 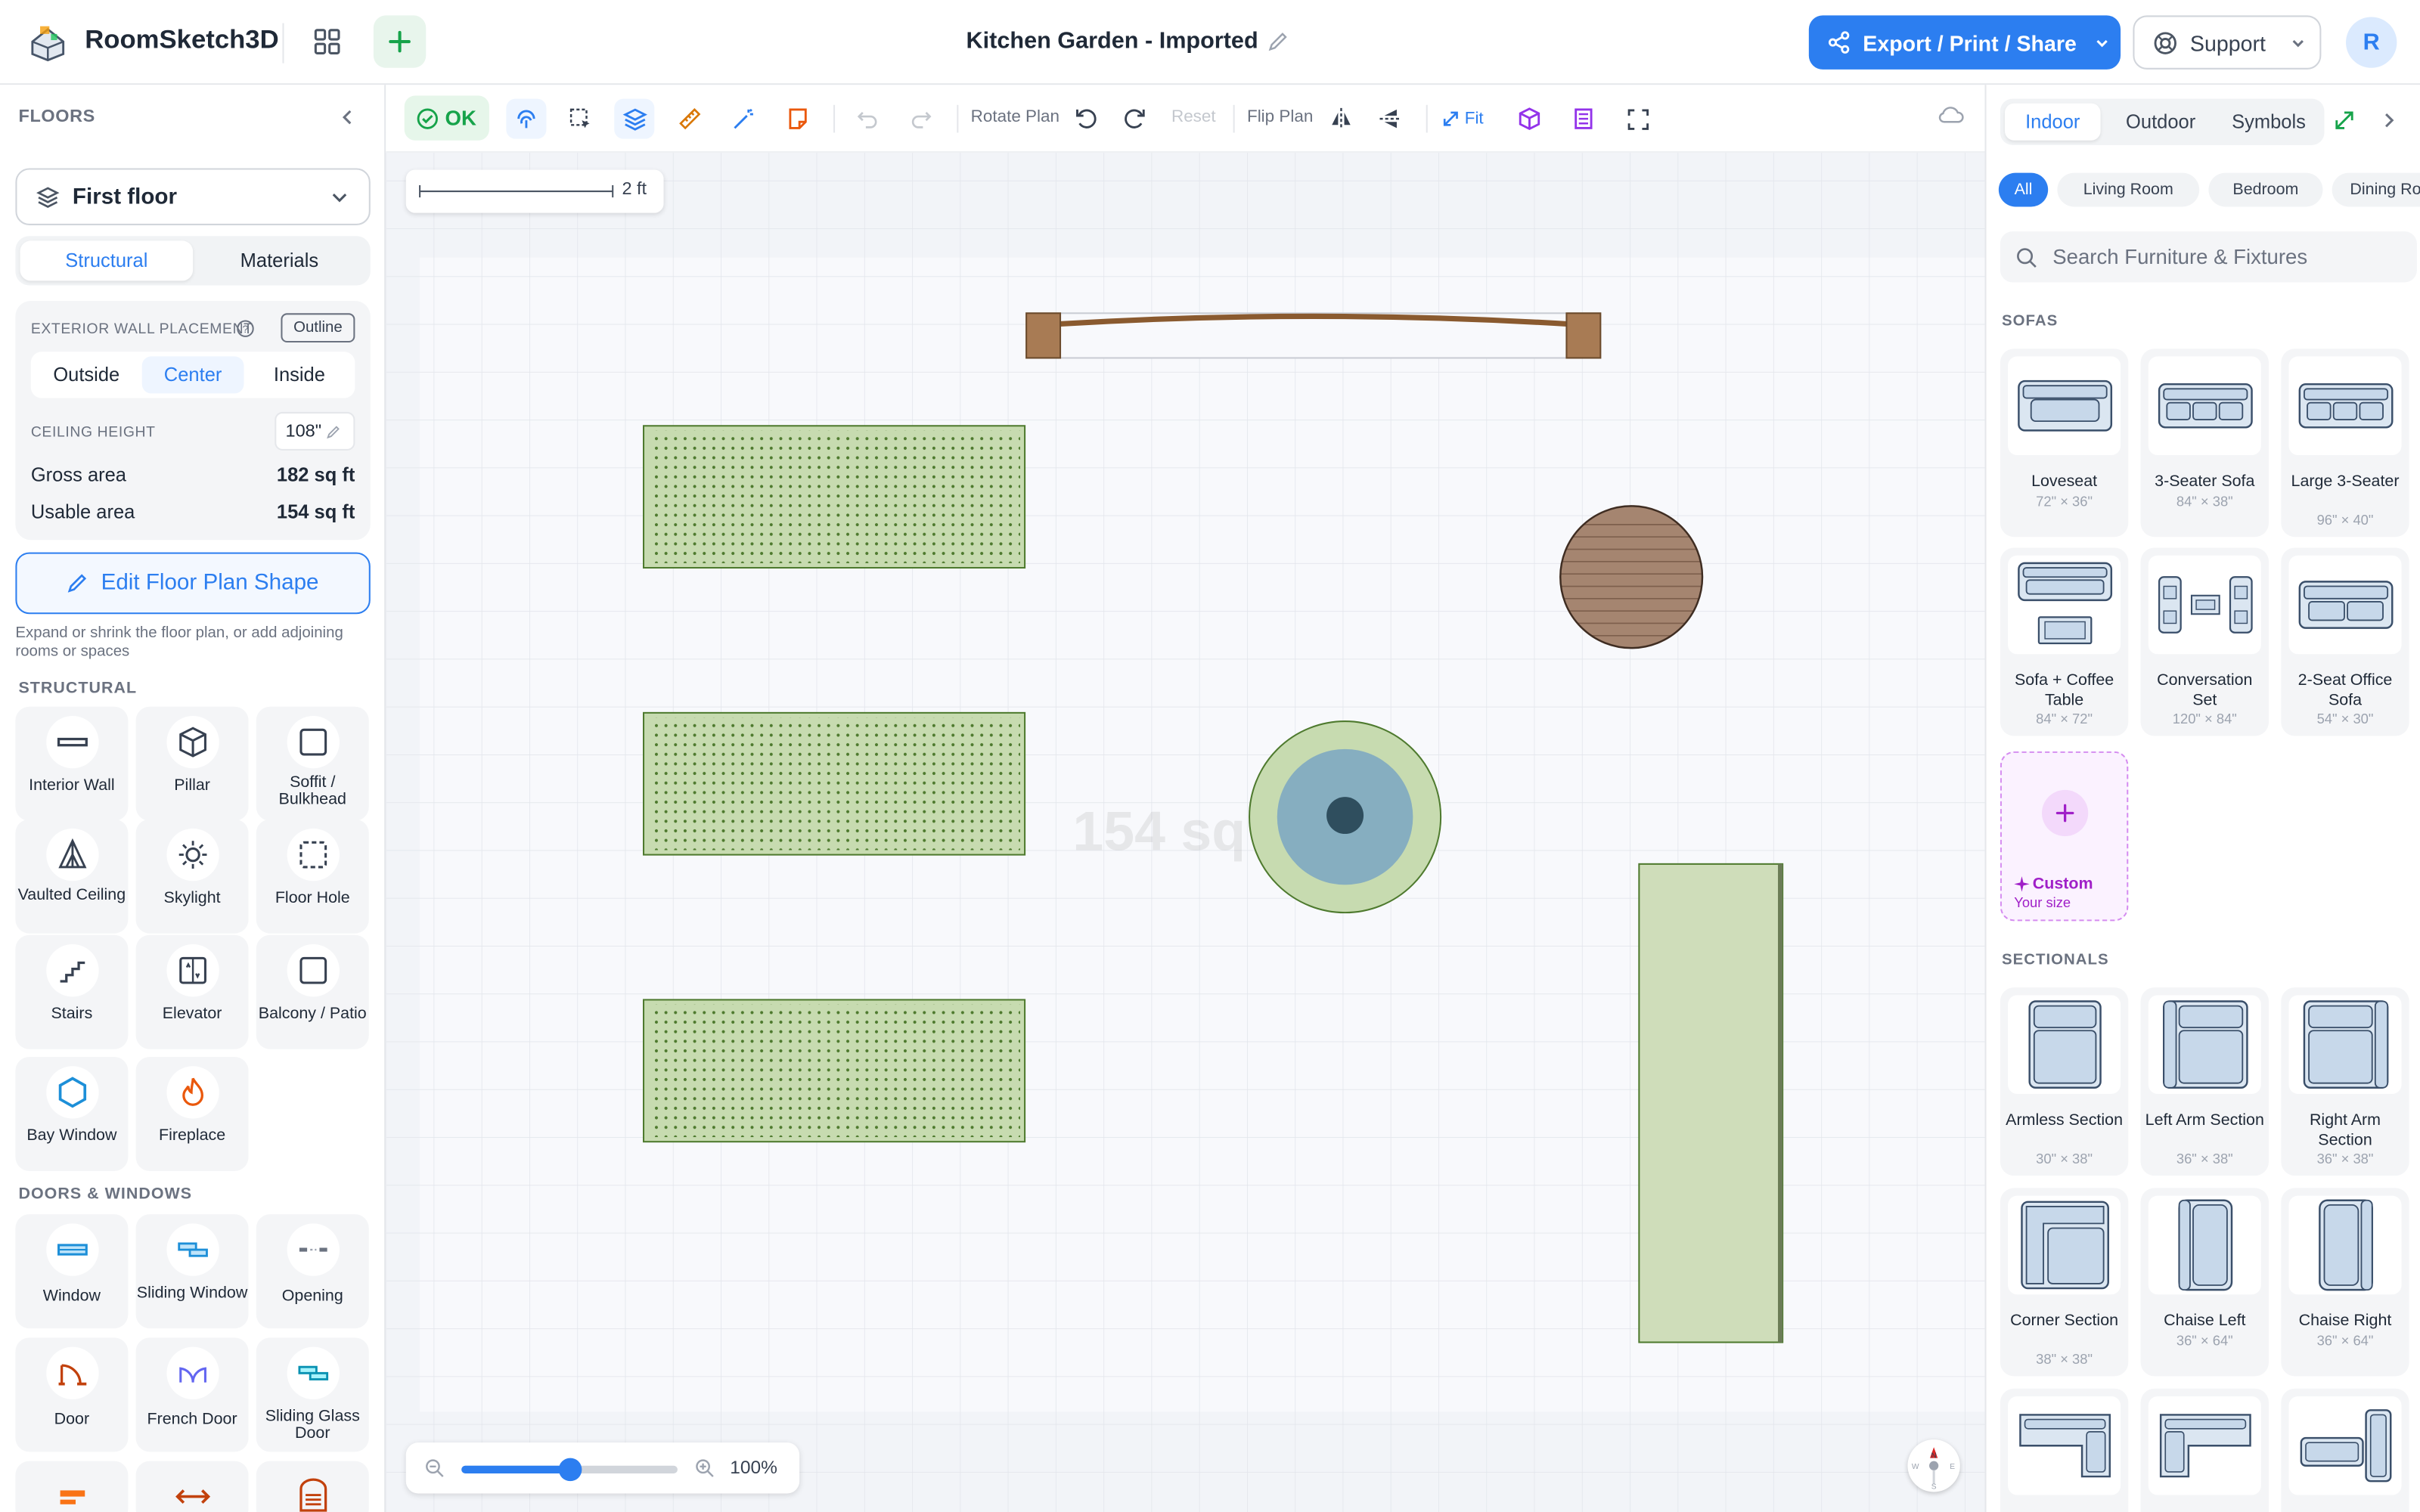 I want to click on chevron-left-icon, so click(x=347, y=118).